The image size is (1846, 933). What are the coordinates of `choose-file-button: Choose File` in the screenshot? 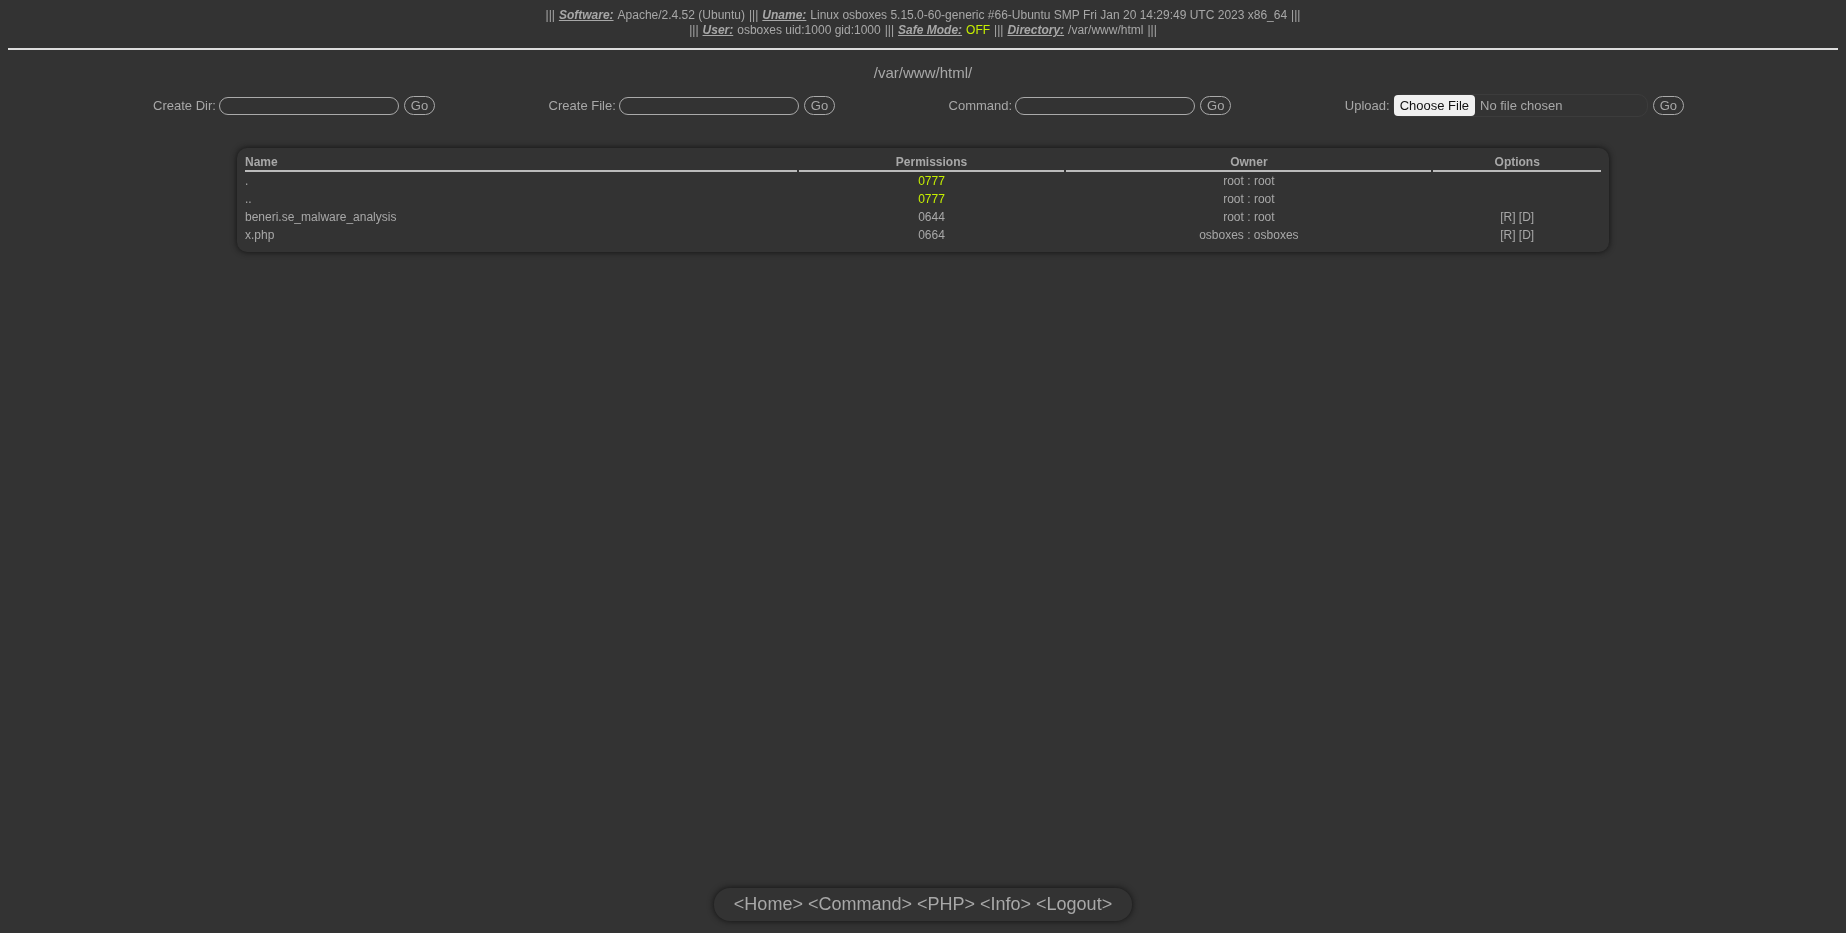 It's located at (1434, 105).